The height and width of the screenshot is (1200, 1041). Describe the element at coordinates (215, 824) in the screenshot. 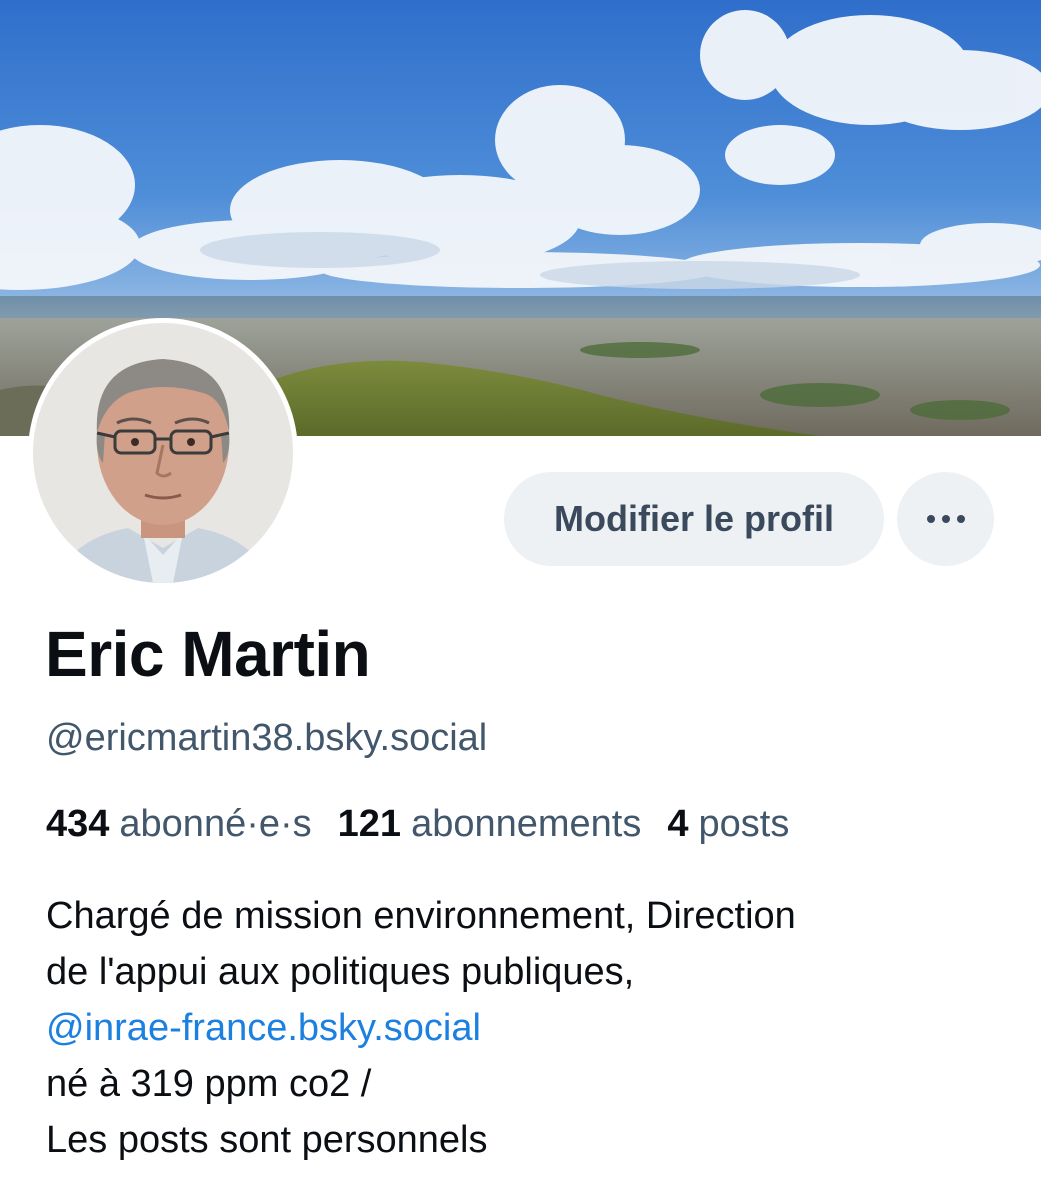

I see `followers-label: abonné·e·s` at that location.